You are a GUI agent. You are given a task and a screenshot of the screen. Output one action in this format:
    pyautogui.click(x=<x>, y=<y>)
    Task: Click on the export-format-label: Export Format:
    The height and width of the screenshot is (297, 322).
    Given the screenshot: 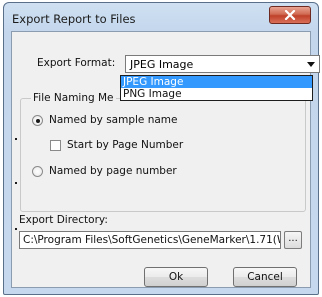 What is the action you would take?
    pyautogui.click(x=76, y=63)
    